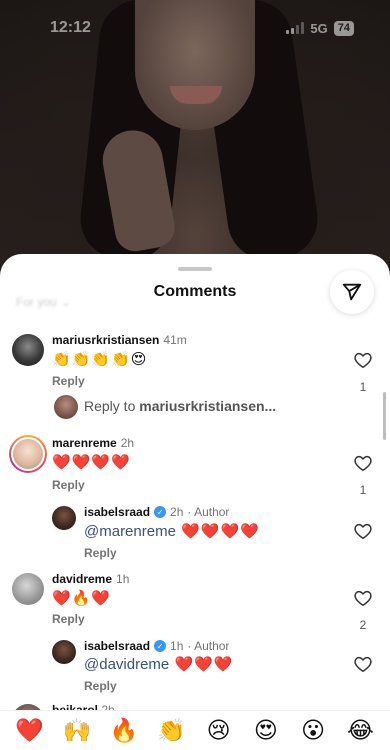 The width and height of the screenshot is (390, 750). Describe the element at coordinates (204, 664) in the screenshot. I see `comment-emojis: ❤️❤️❤️` at that location.